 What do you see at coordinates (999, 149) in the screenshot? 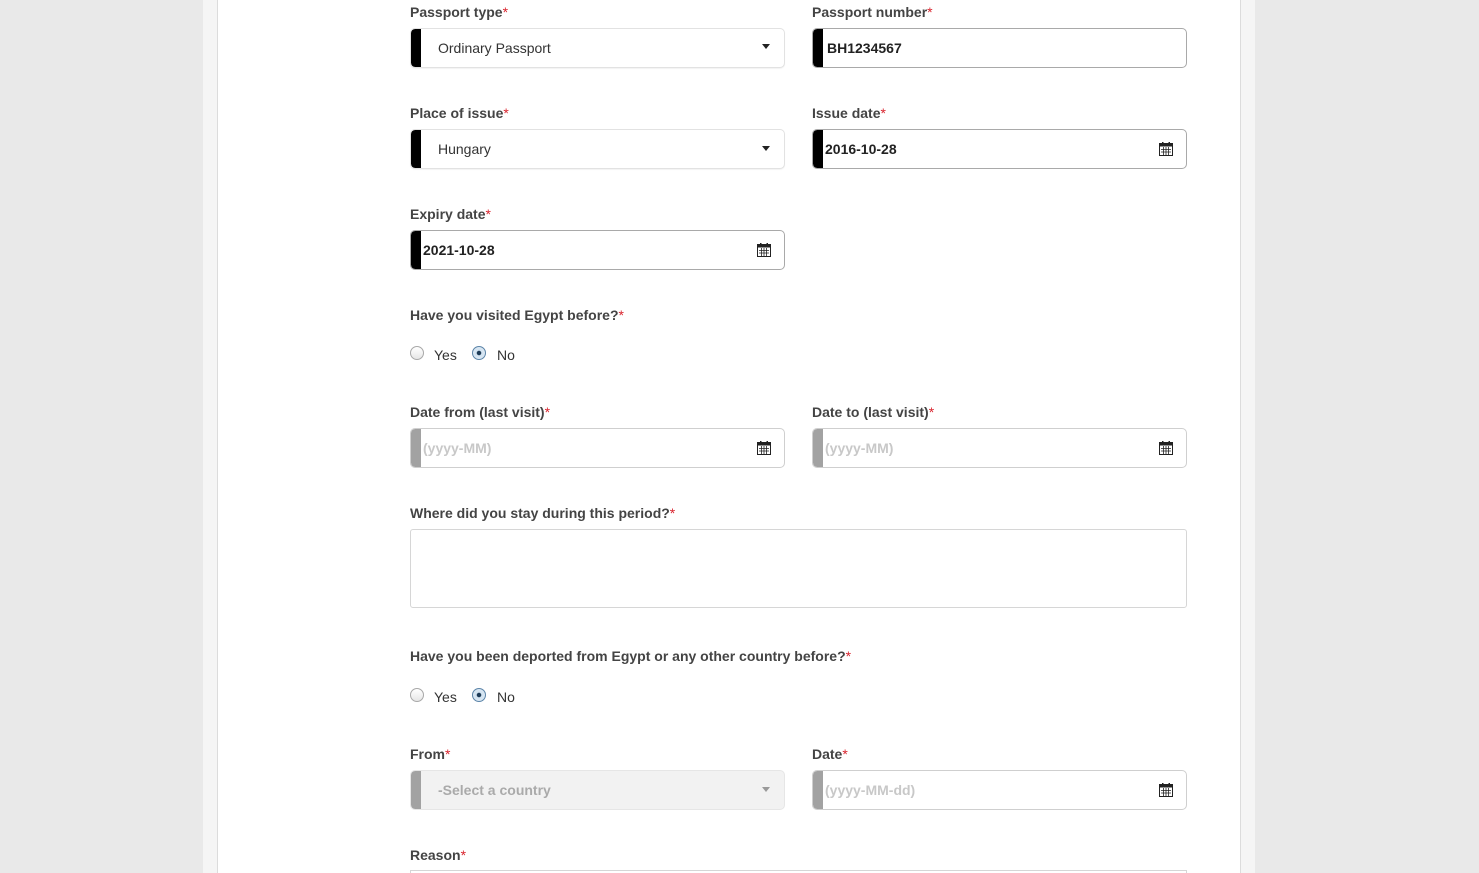
I see `issue-date-input: 2016-10-28` at bounding box center [999, 149].